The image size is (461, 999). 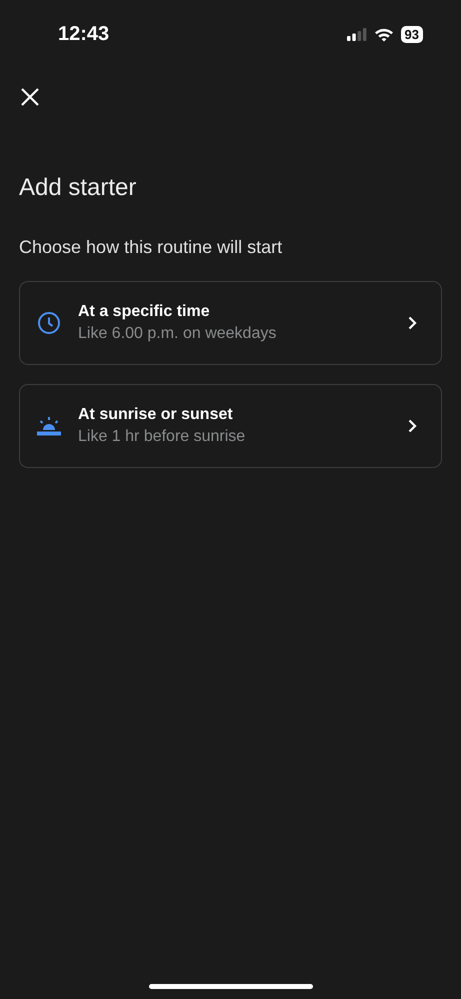 What do you see at coordinates (230, 323) in the screenshot?
I see `starter-option: At a specific time Like 6.00 p.m. on weekdays` at bounding box center [230, 323].